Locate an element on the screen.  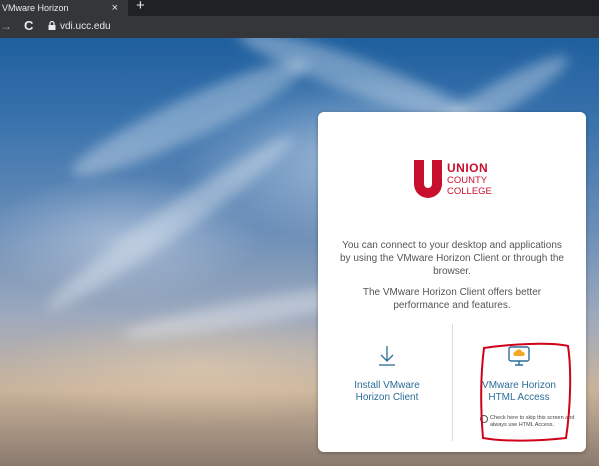
browser-toolbar: → C vdi.ucc.edu is located at coordinates (299, 27).